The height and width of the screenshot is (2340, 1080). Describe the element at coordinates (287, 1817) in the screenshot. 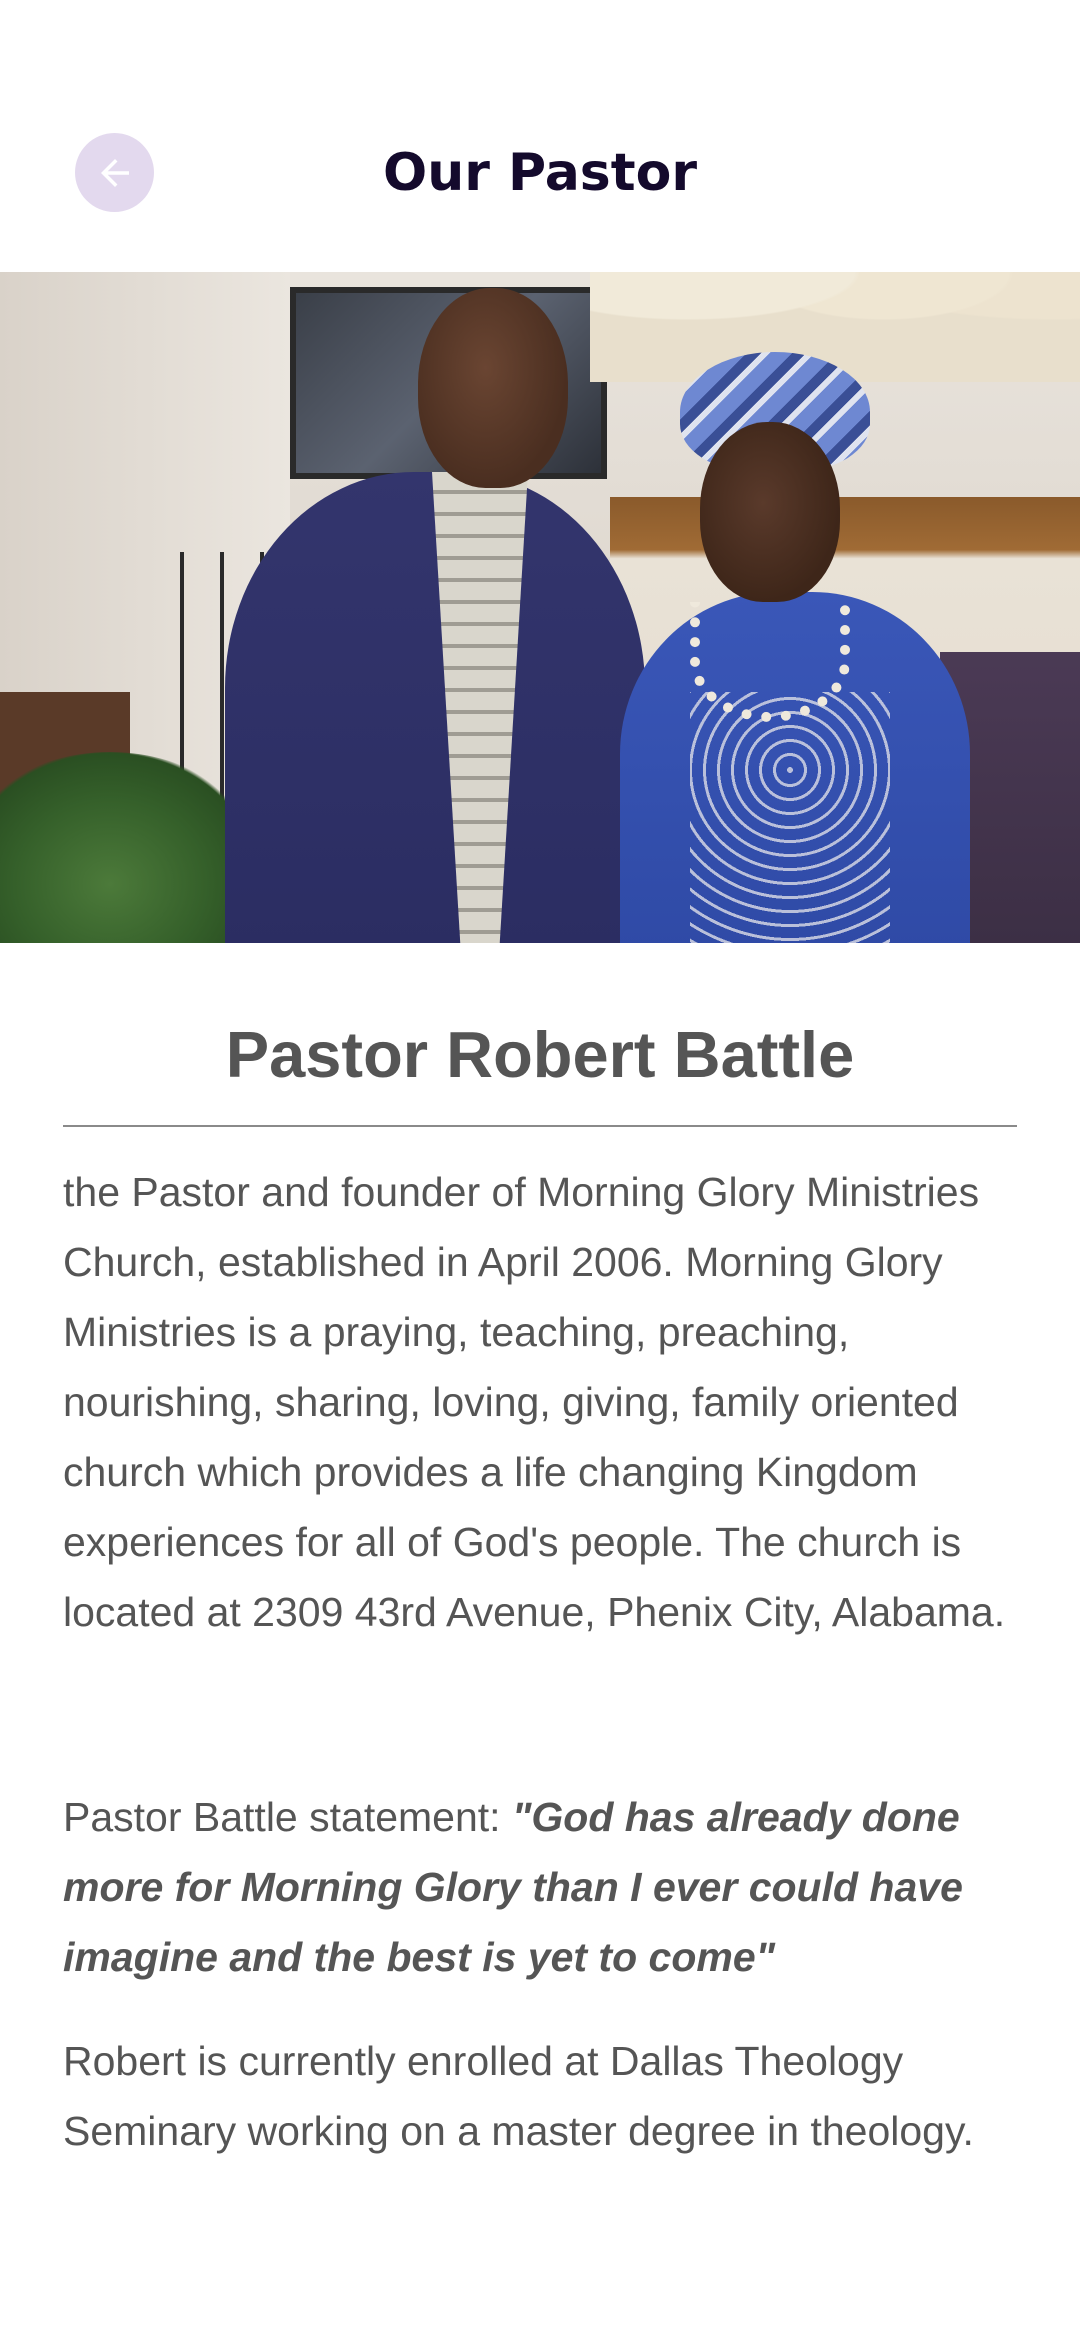

I see `statement-prefix: Pastor Battle statement:` at that location.